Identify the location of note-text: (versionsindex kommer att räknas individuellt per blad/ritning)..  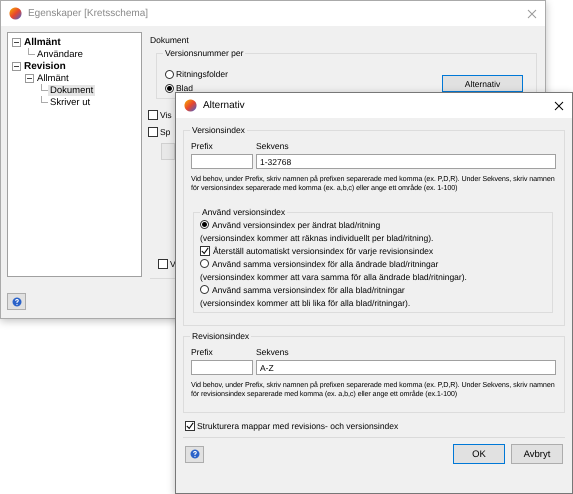
(317, 237).